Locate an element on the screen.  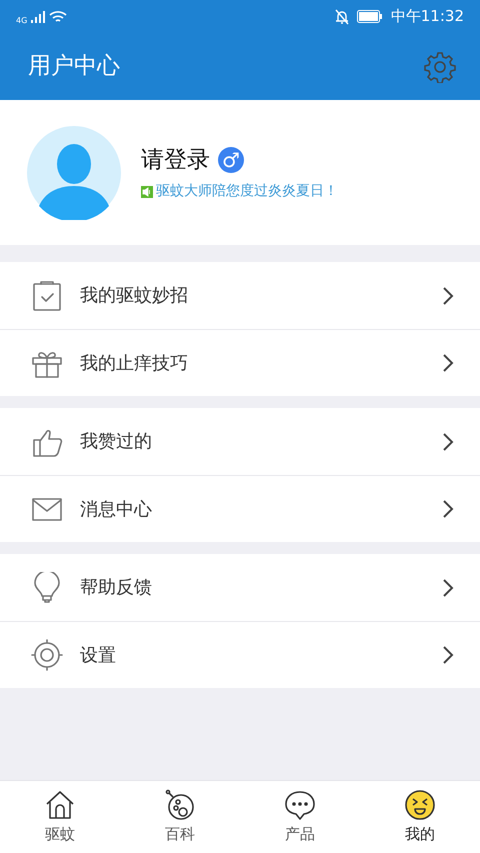
tab: 产品 is located at coordinates (300, 817).